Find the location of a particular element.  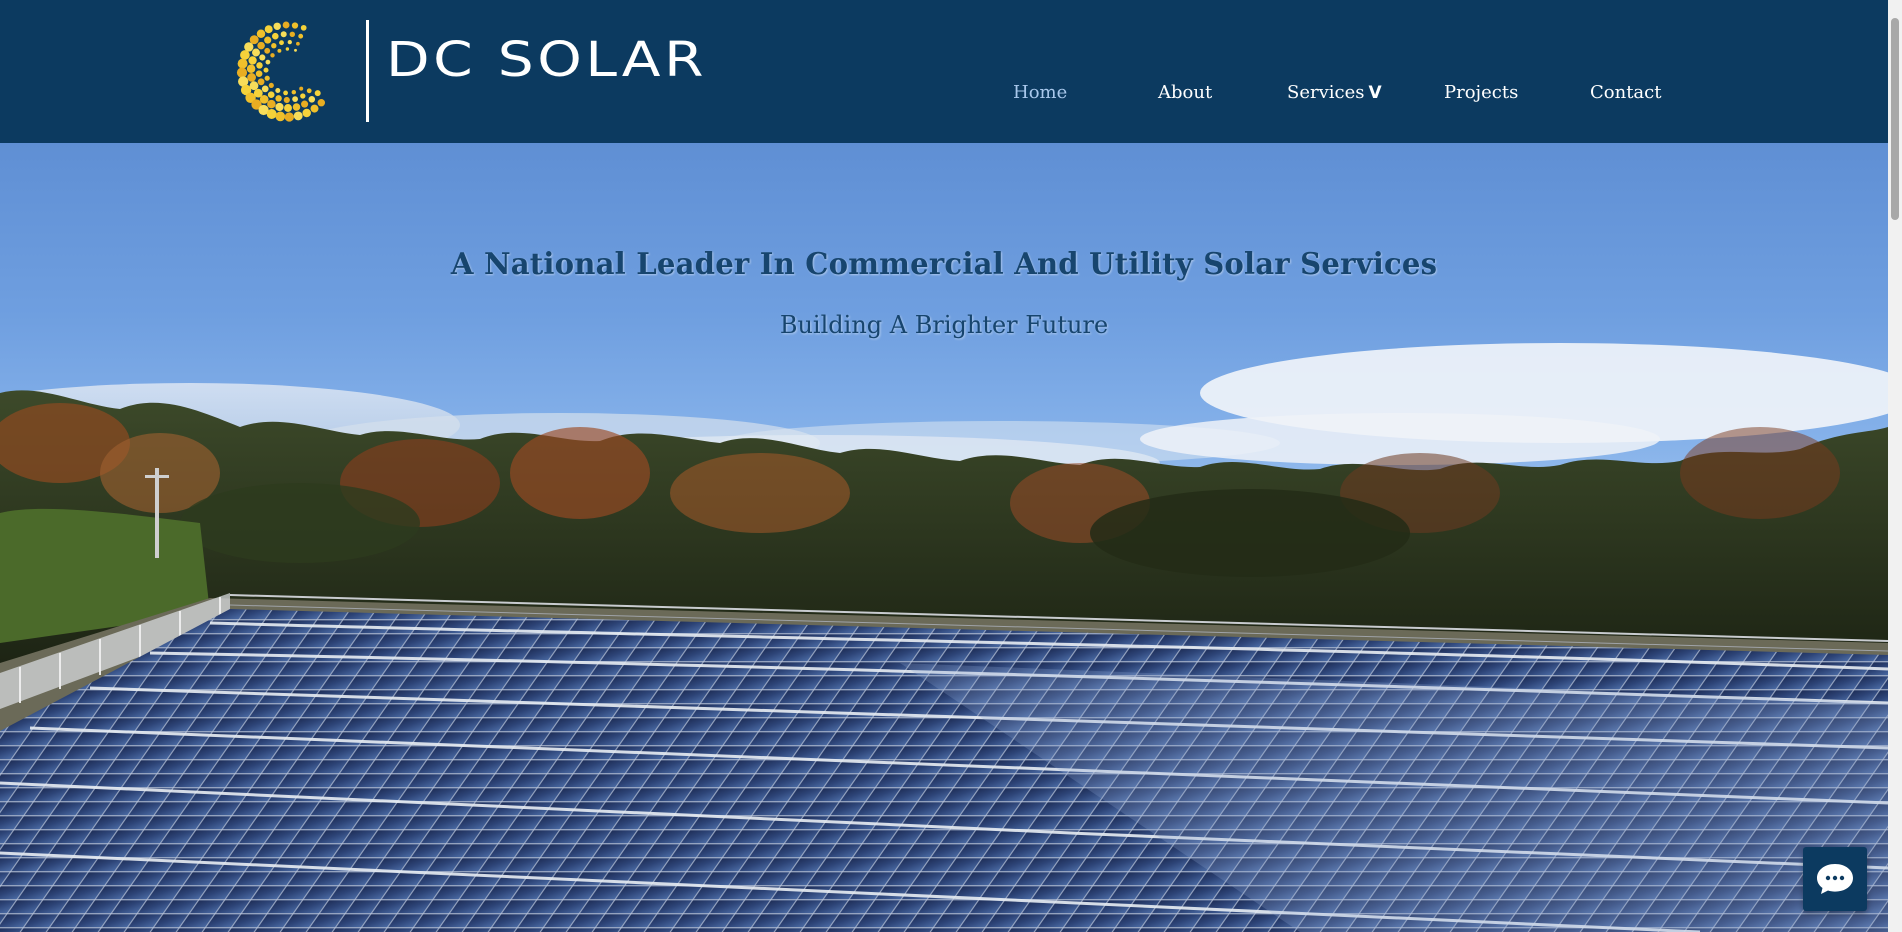

nav-item-label: About is located at coordinates (1185, 92).